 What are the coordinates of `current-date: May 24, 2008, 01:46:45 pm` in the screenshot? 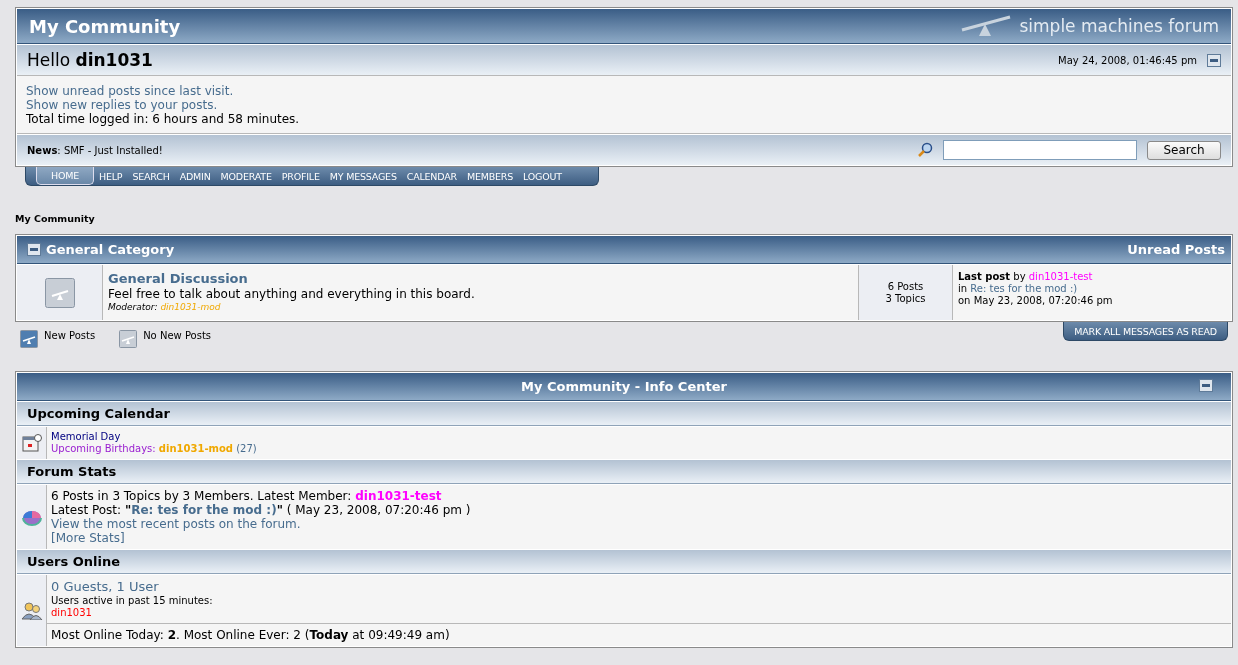 It's located at (1127, 60).